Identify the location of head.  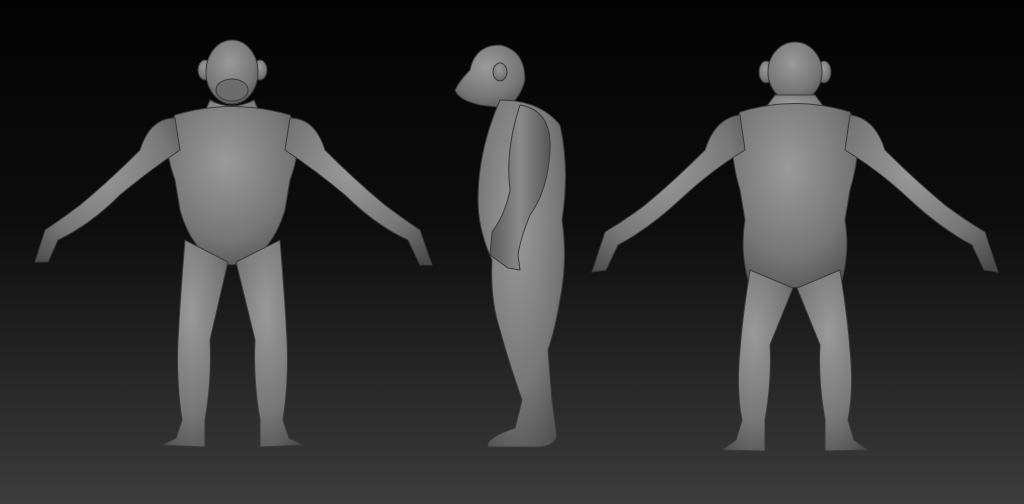
(795, 72).